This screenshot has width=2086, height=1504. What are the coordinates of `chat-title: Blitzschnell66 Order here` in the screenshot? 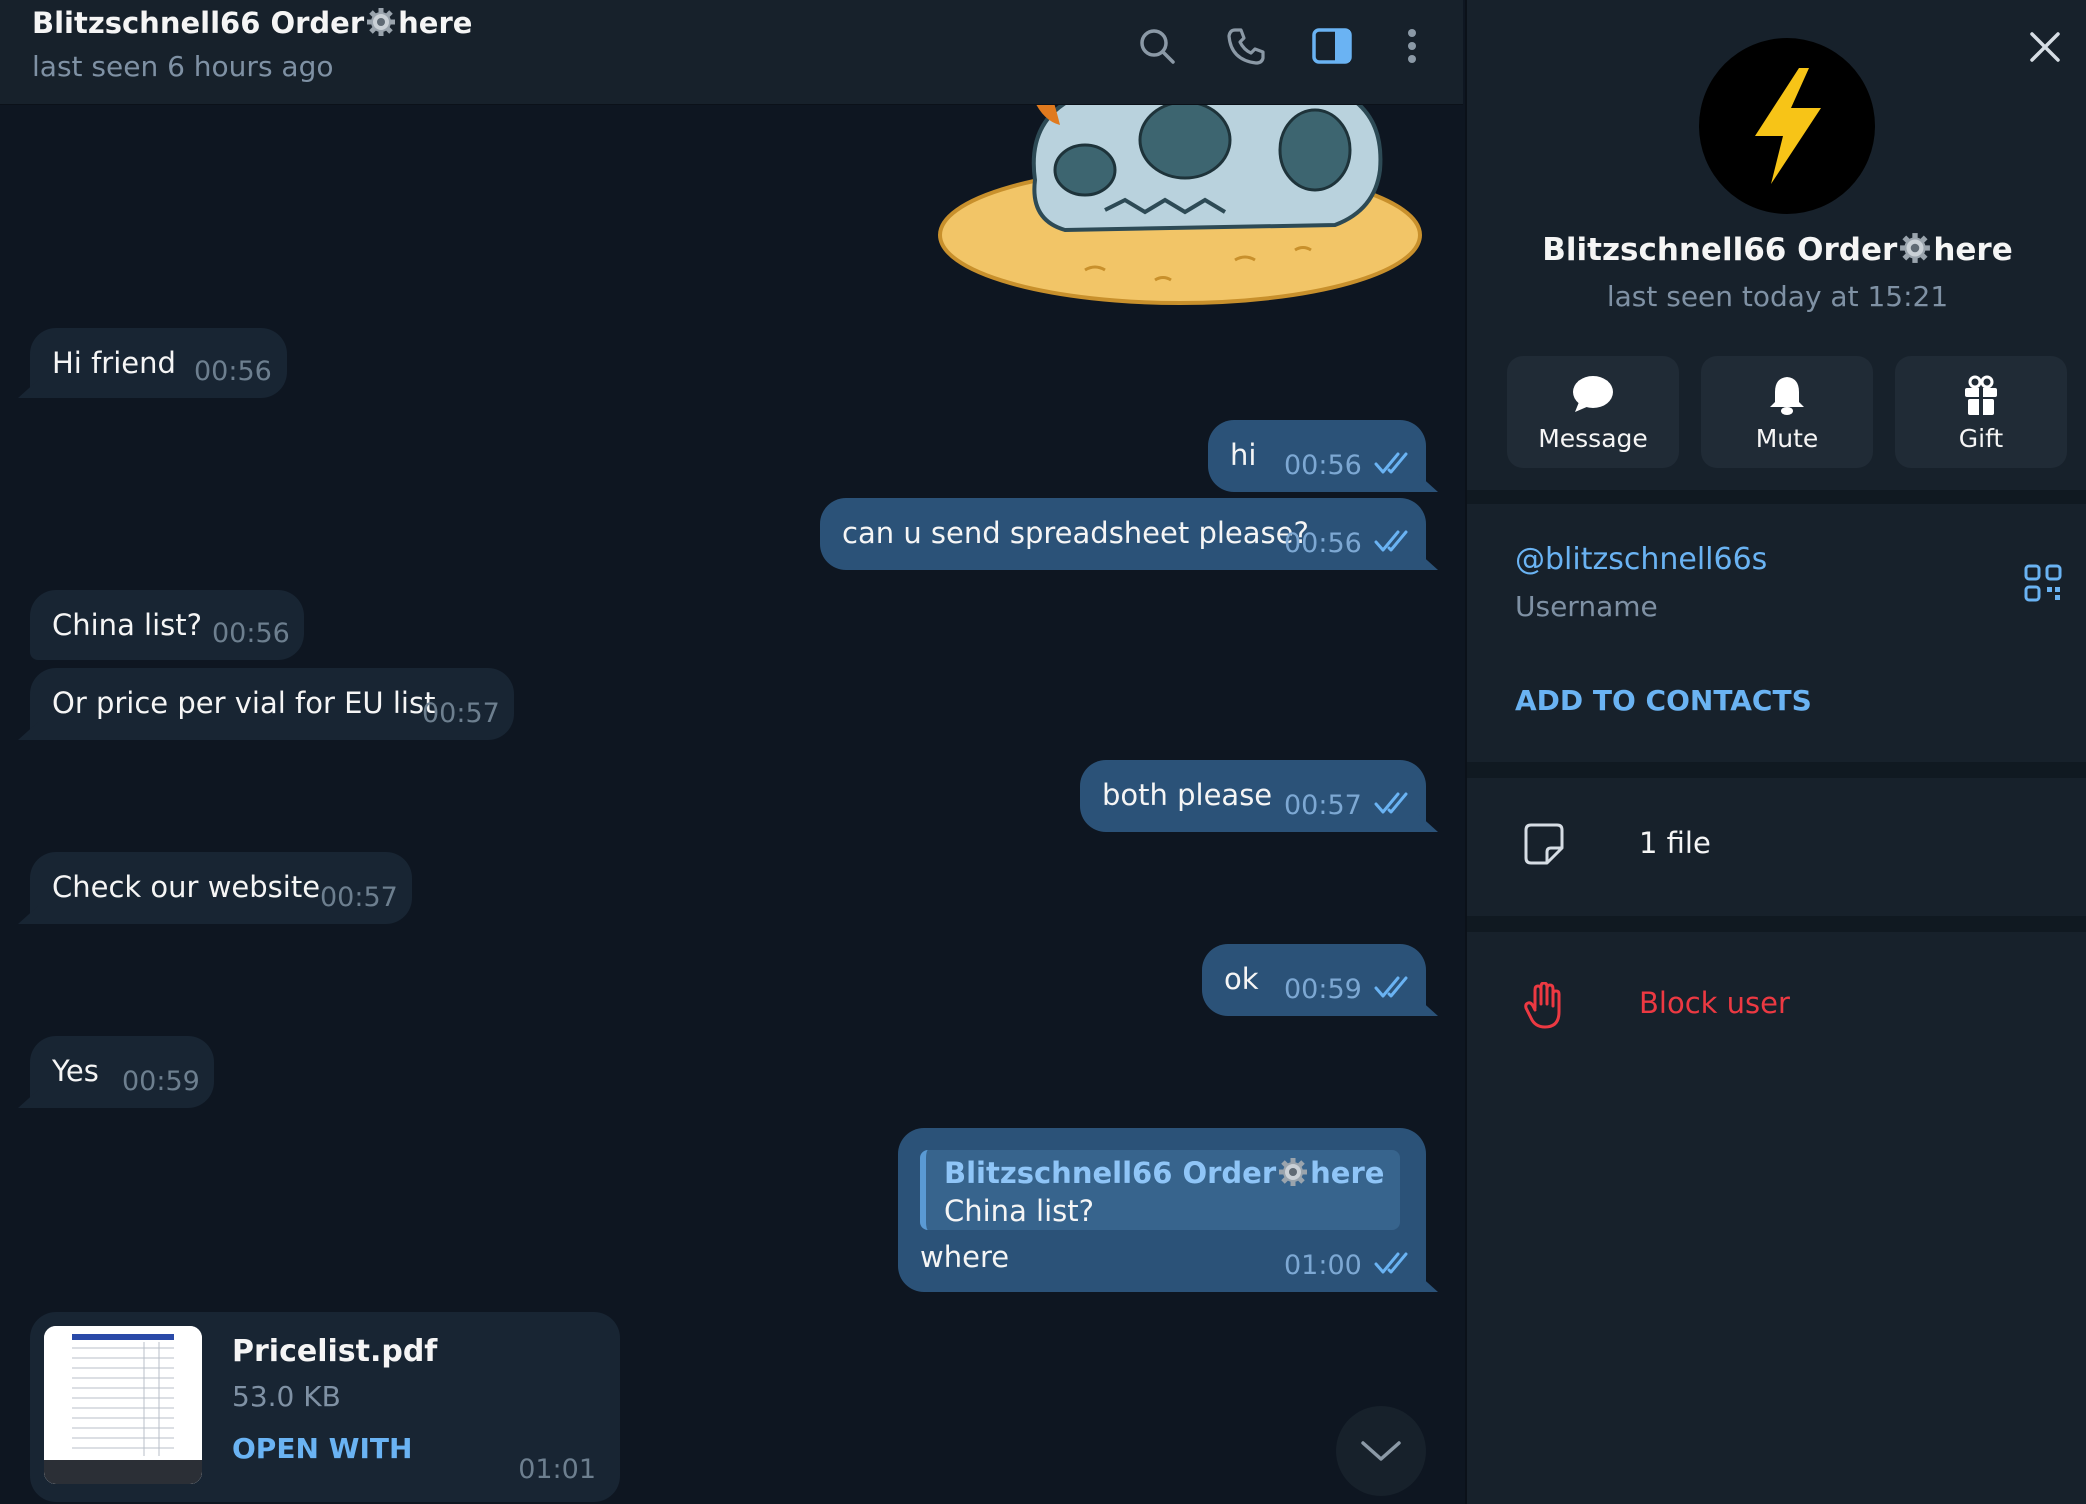 It's located at (252, 23).